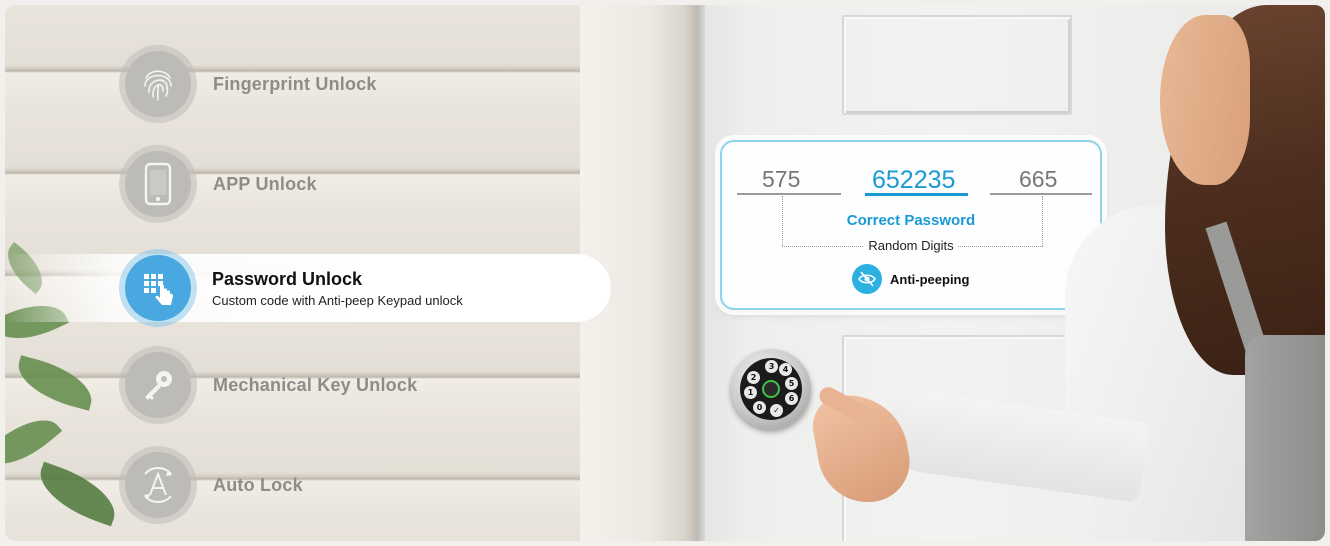 This screenshot has height=546, width=1330. I want to click on feature-label: APP Unlock, so click(265, 183).